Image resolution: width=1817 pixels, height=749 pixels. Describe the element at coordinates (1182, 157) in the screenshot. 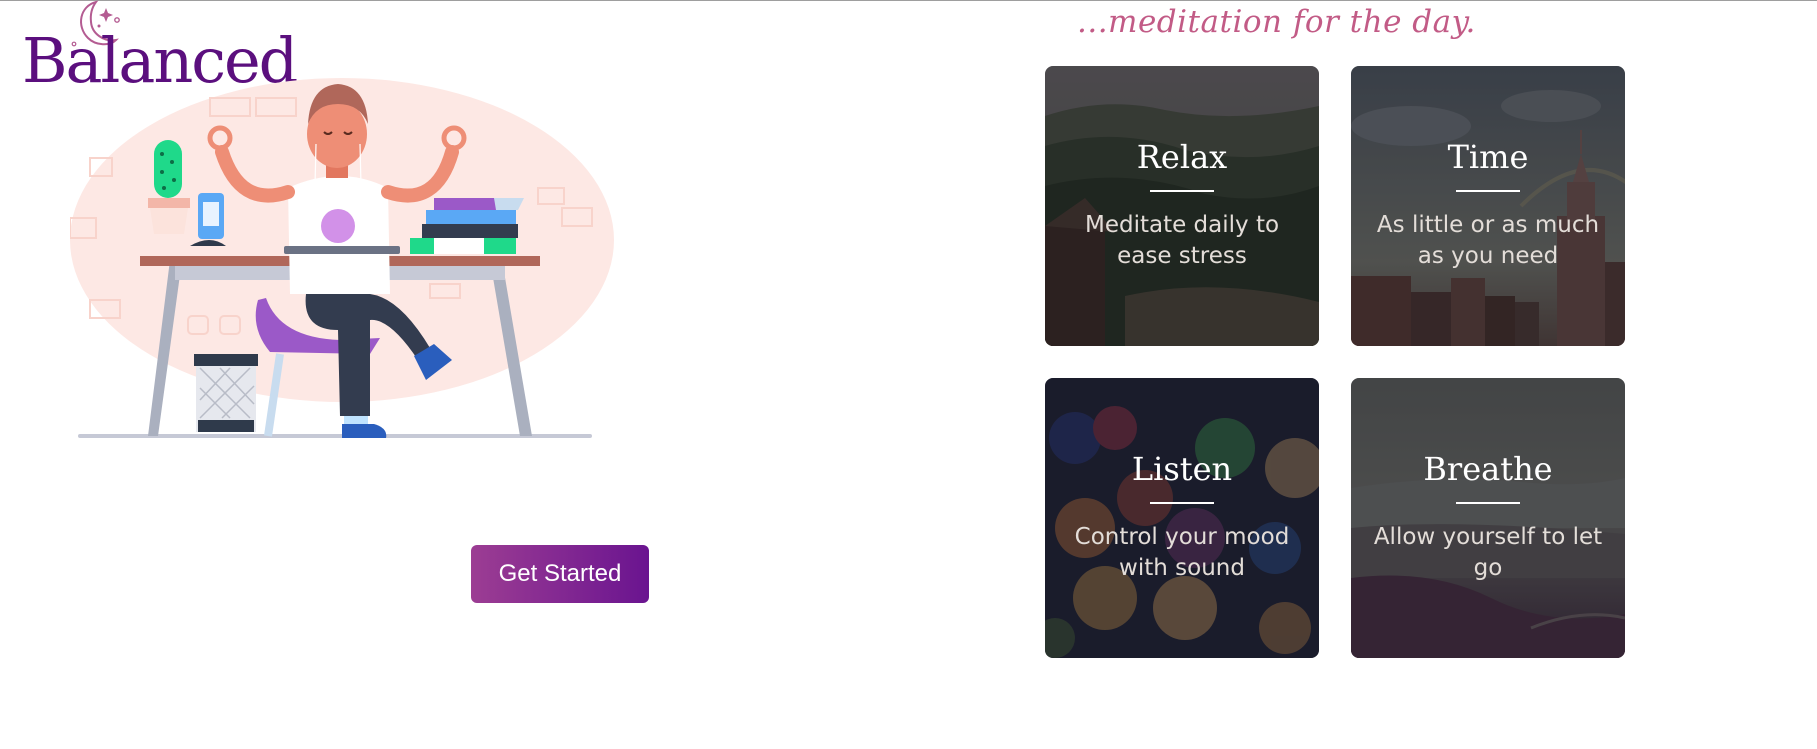

I see `card-title: Relax` at that location.